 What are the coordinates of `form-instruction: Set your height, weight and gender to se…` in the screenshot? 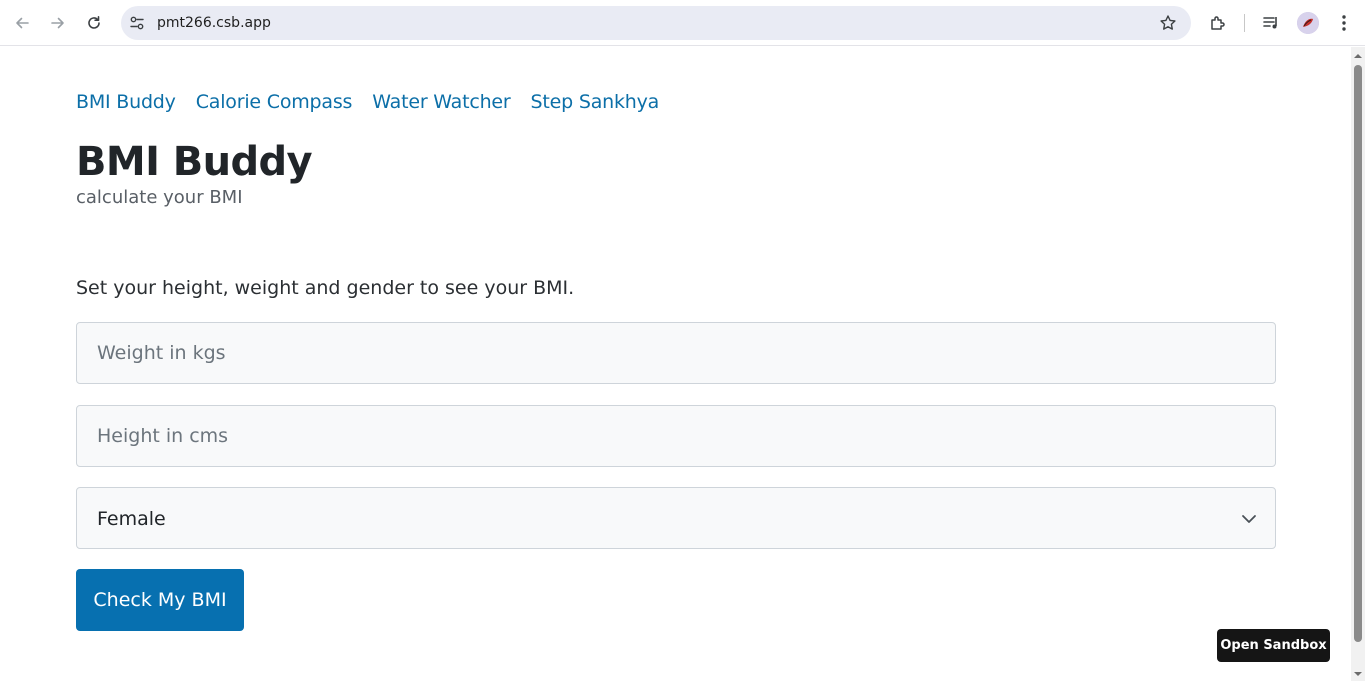 It's located at (325, 288).